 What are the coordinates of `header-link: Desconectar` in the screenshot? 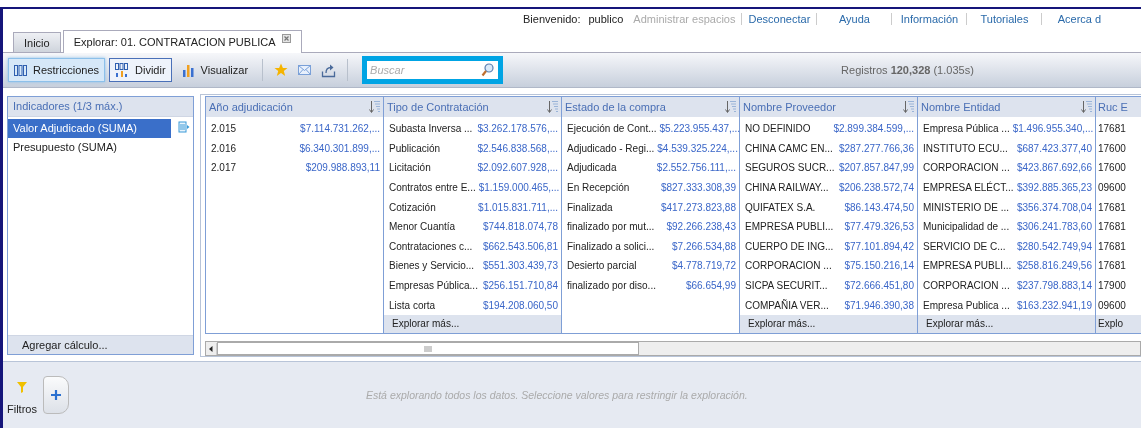 It's located at (779, 18).